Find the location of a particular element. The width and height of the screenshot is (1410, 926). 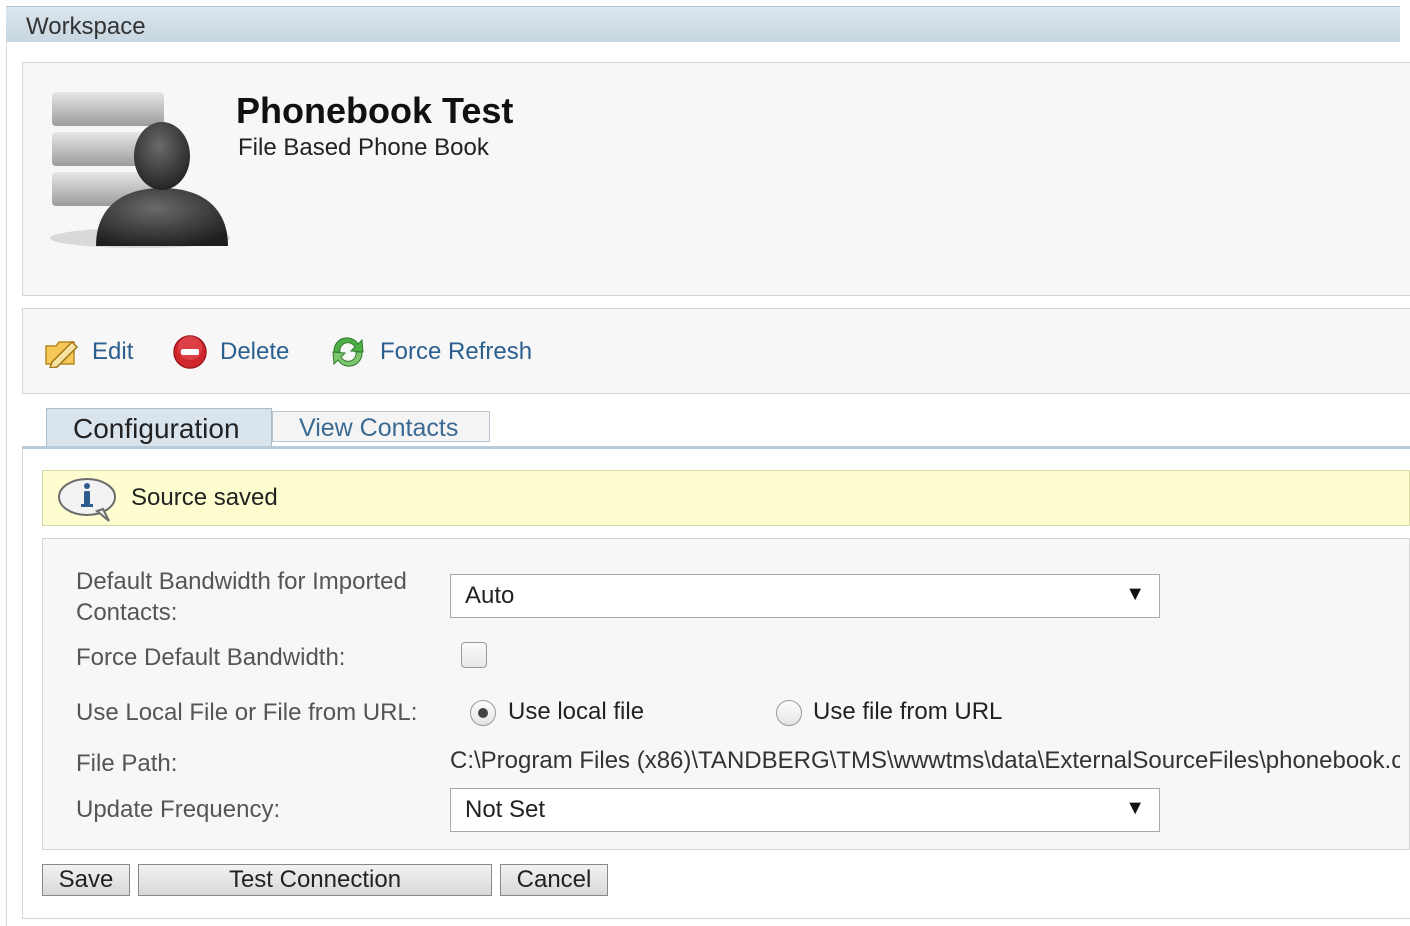

test-connection-button: Test Connection is located at coordinates (315, 880).